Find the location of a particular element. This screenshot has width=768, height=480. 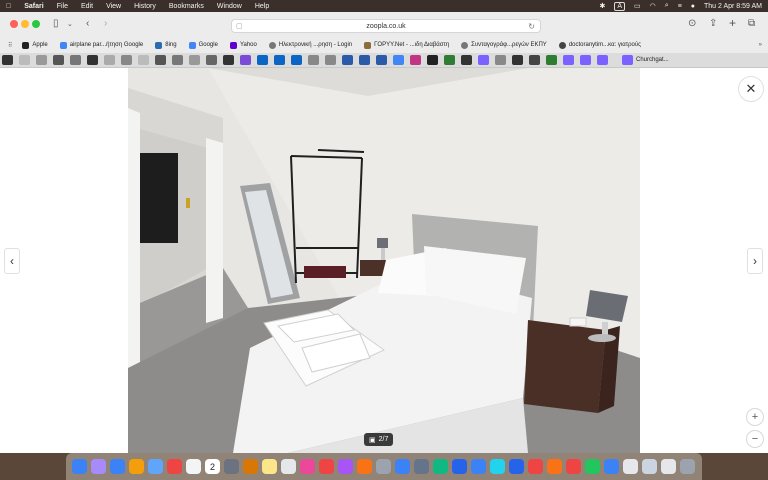

favorite-google: Google is located at coordinates (203, 45).